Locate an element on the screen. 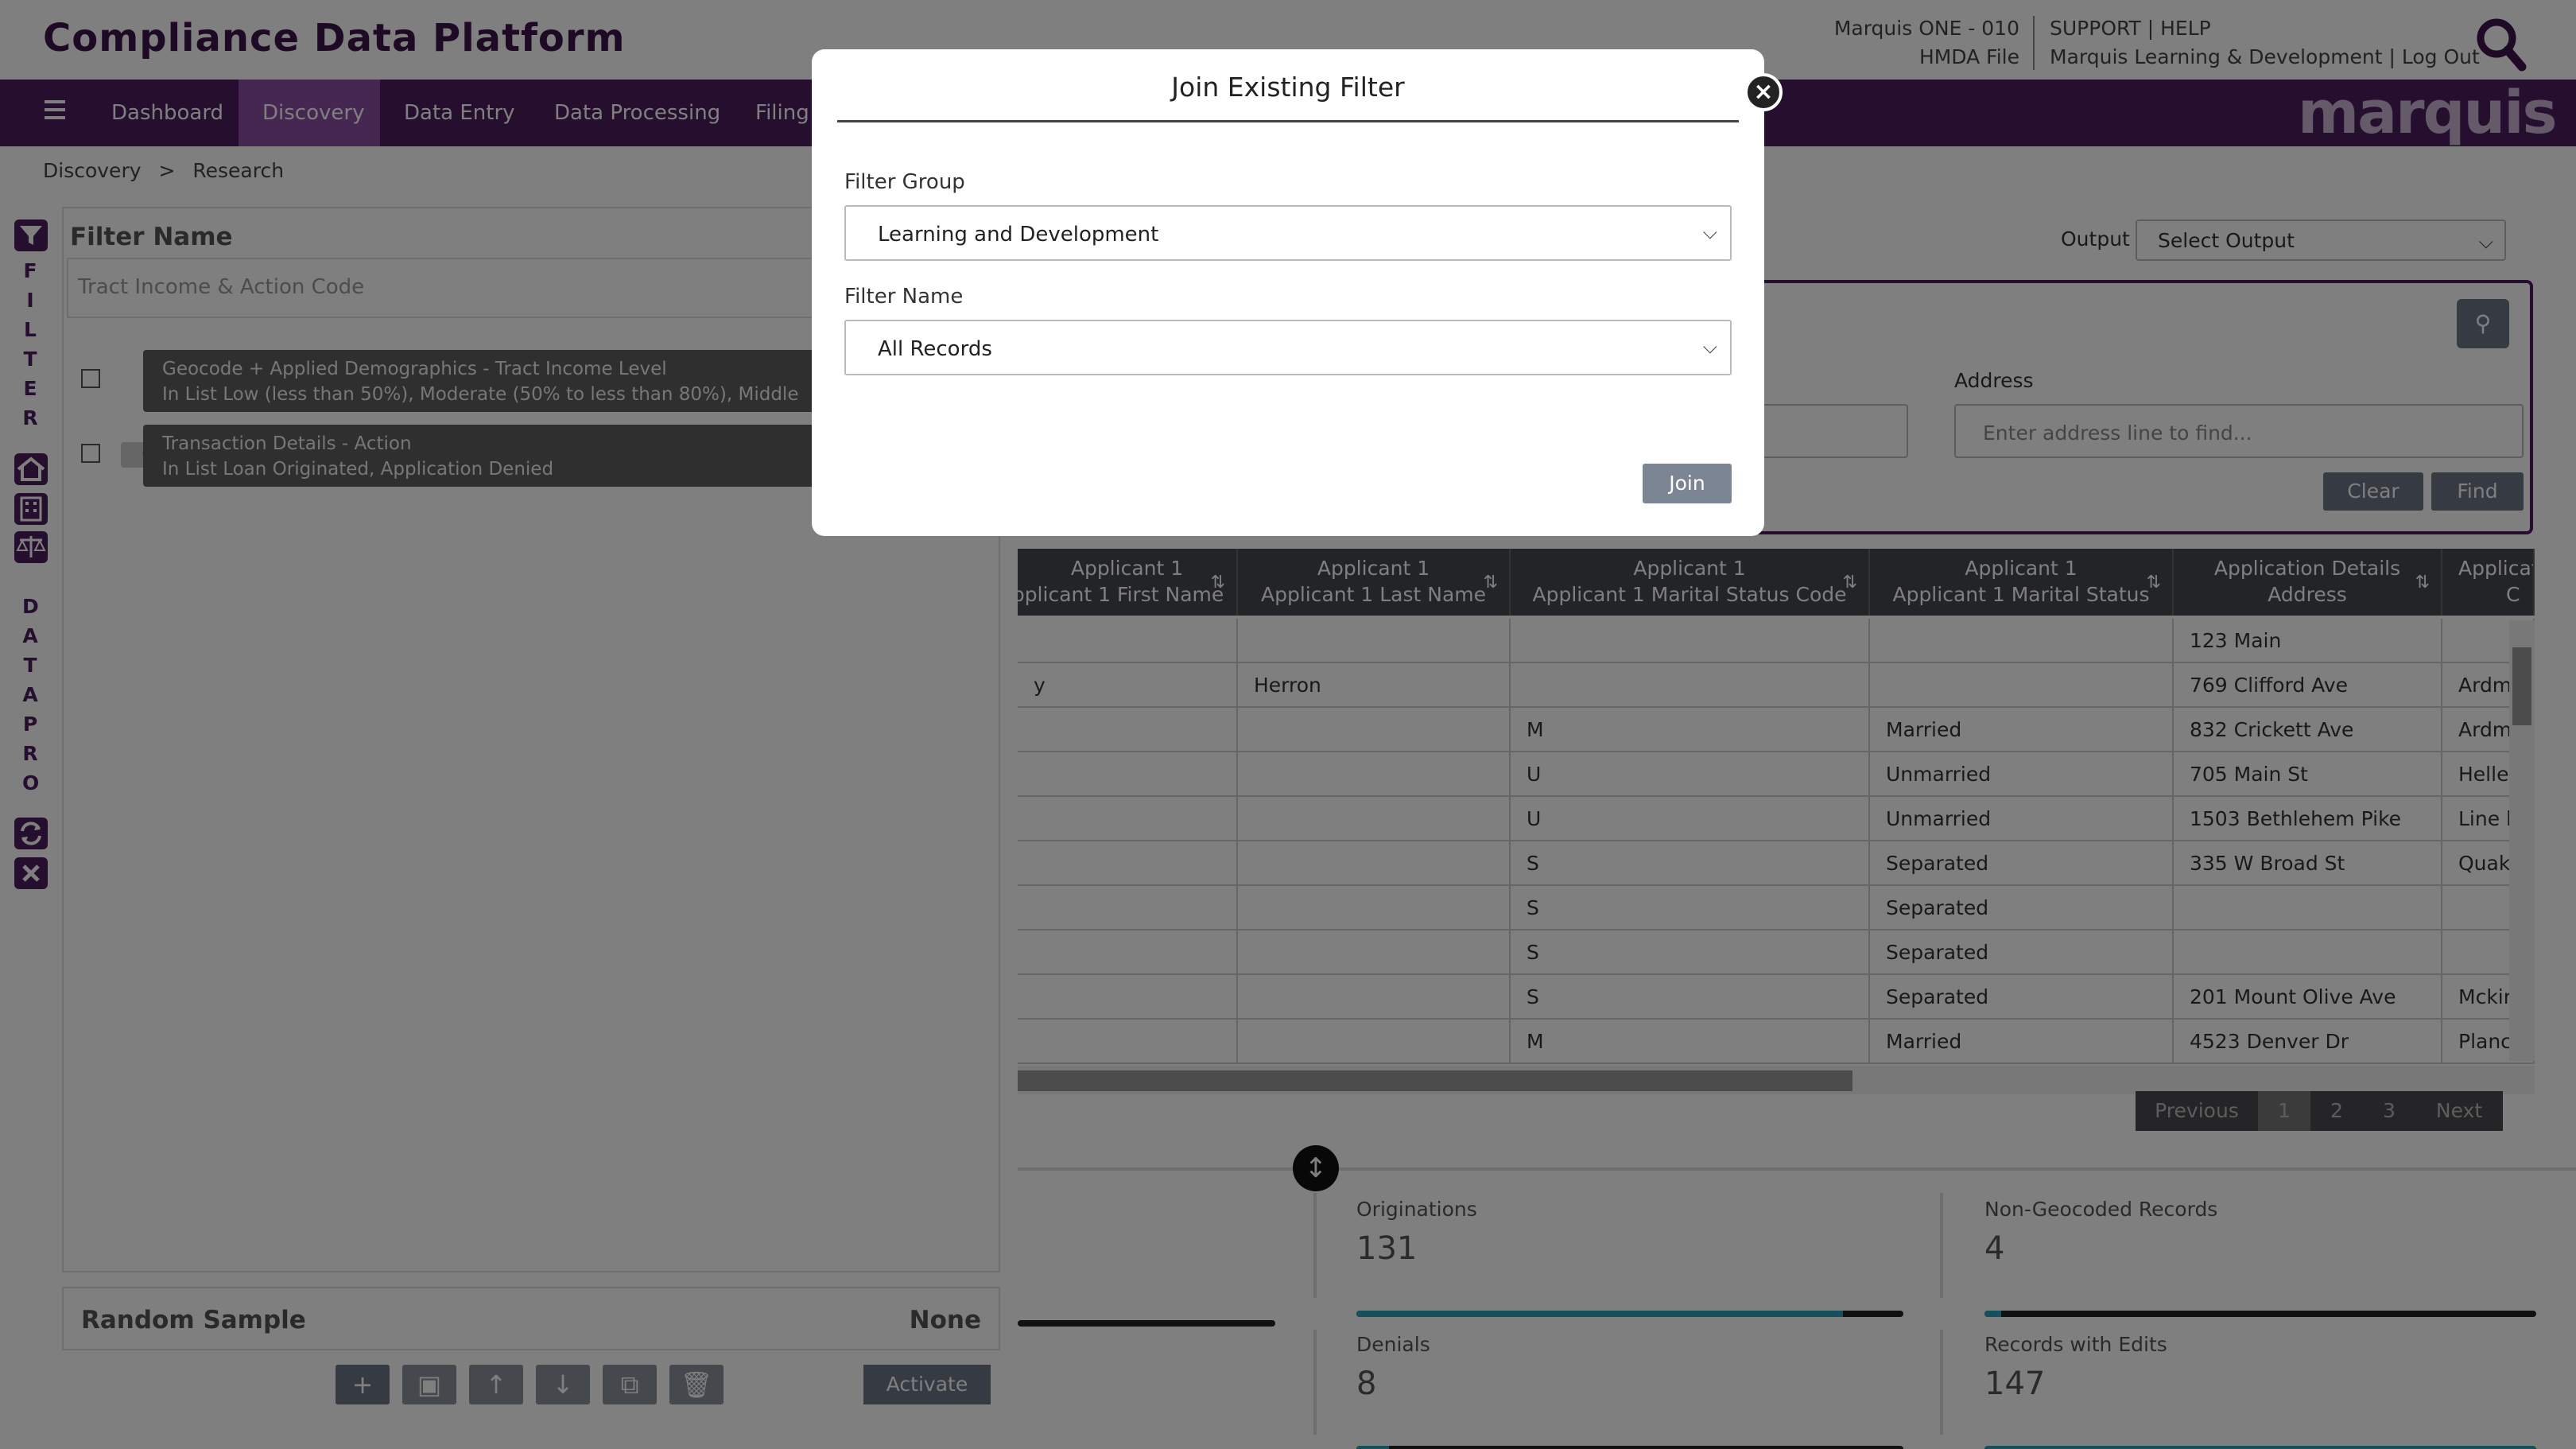 Image resolution: width=2576 pixels, height=1449 pixels. filter-group-select: Learning and Development ⌵ is located at coordinates (1288, 233).